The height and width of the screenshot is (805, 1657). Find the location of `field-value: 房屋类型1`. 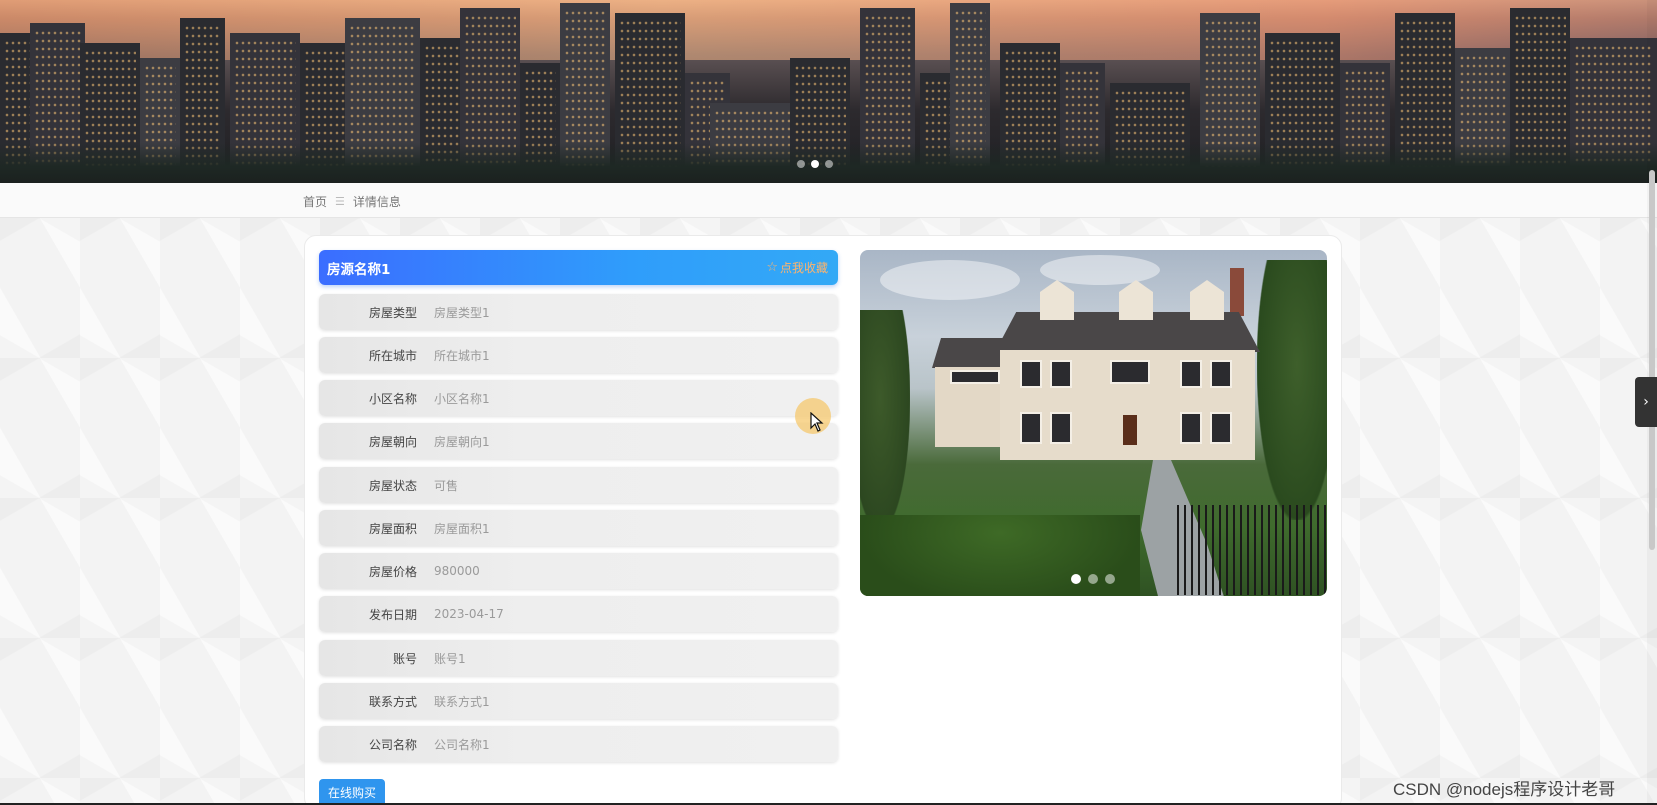

field-value: 房屋类型1 is located at coordinates (462, 312).